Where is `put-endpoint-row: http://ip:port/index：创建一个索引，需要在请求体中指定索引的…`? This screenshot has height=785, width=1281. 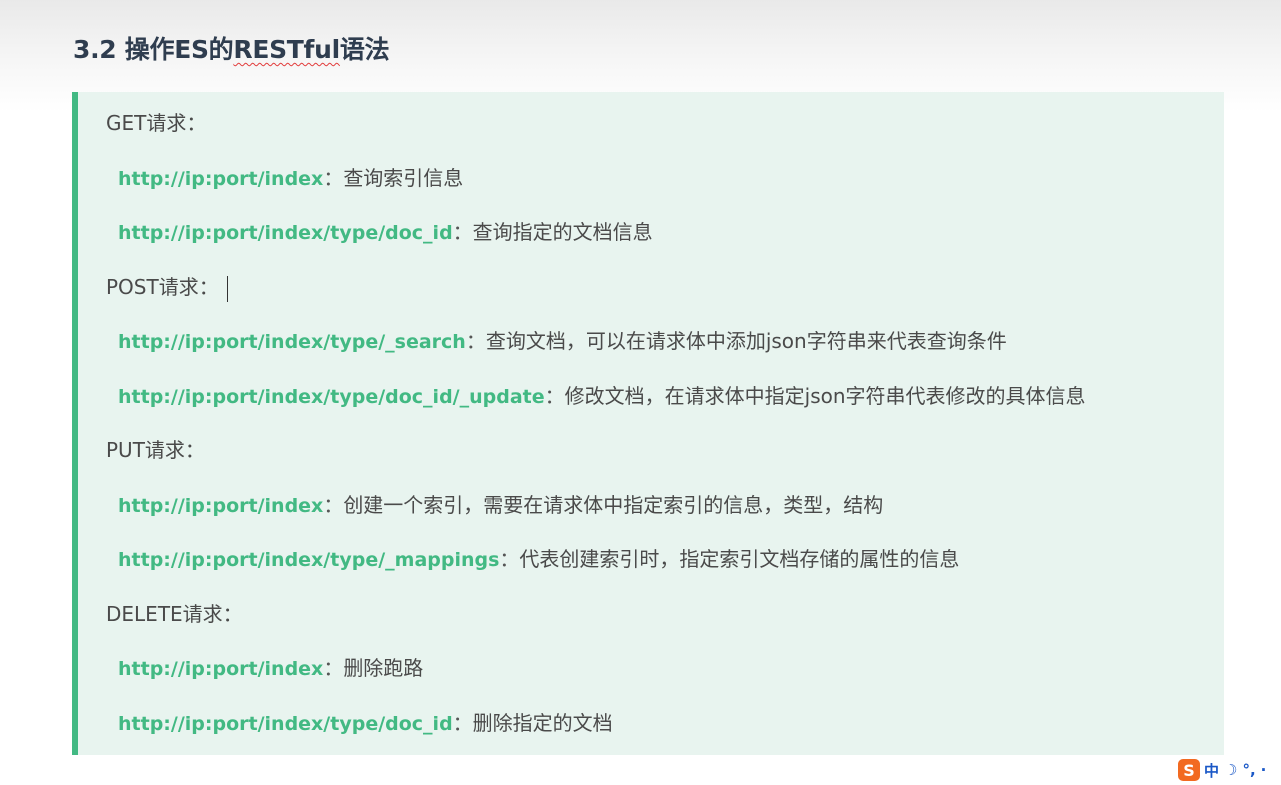
put-endpoint-row: http://ip:port/index：创建一个索引，需要在请求体中指定索引的… is located at coordinates (500, 505).